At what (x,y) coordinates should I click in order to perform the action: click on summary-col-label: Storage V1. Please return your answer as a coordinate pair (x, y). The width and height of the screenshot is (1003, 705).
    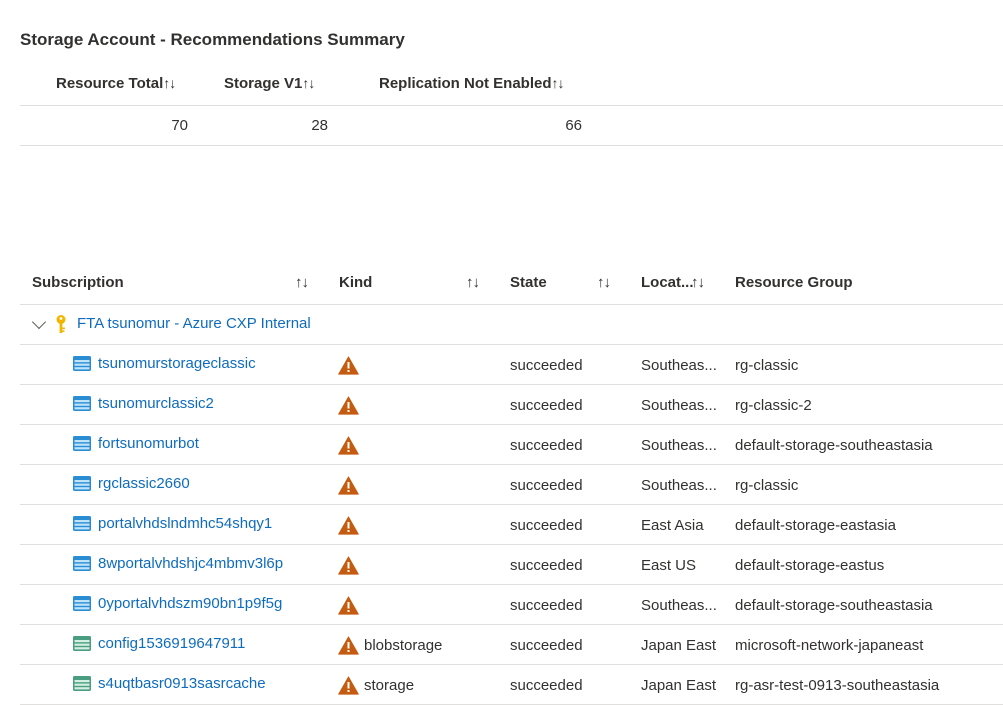
    Looking at the image, I should click on (263, 83).